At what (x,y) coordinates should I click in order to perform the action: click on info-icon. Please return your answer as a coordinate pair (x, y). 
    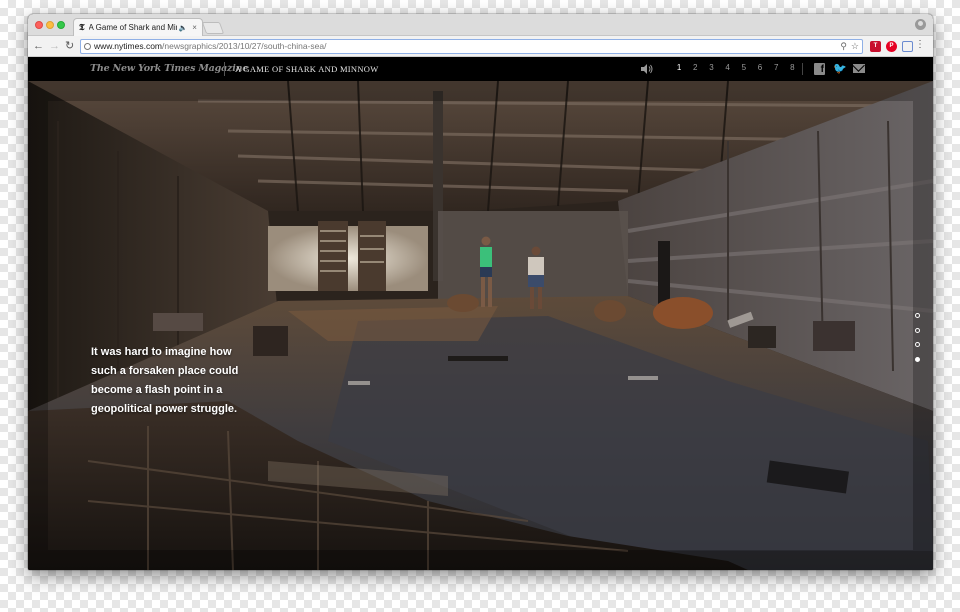
    Looking at the image, I should click on (87, 46).